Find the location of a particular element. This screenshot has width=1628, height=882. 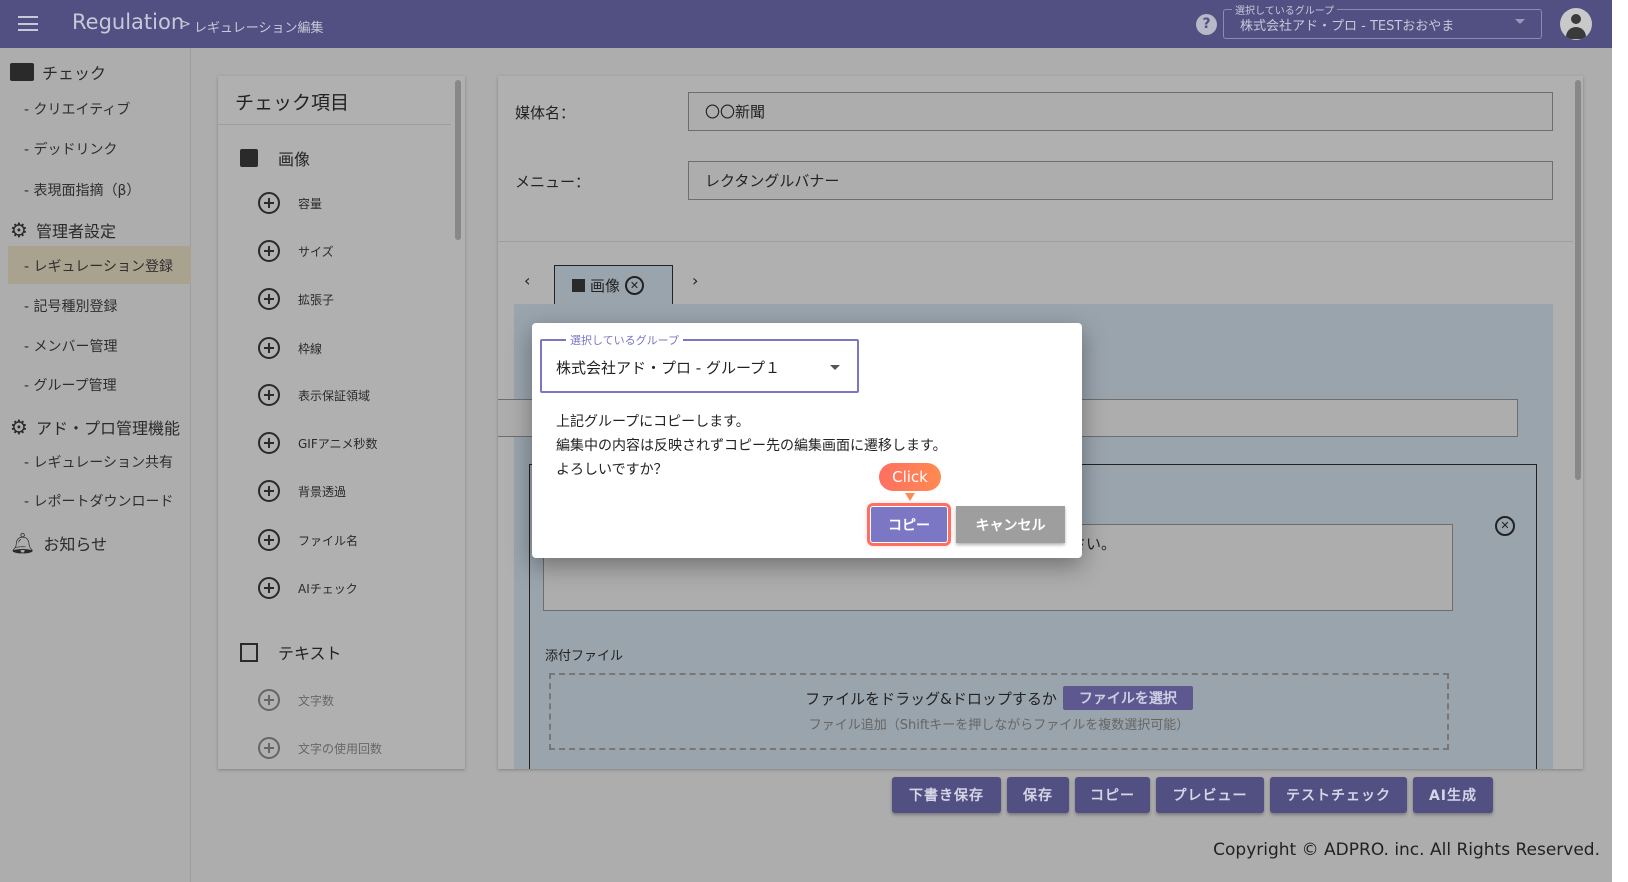

check-item: 枠線 is located at coordinates (290, 348).